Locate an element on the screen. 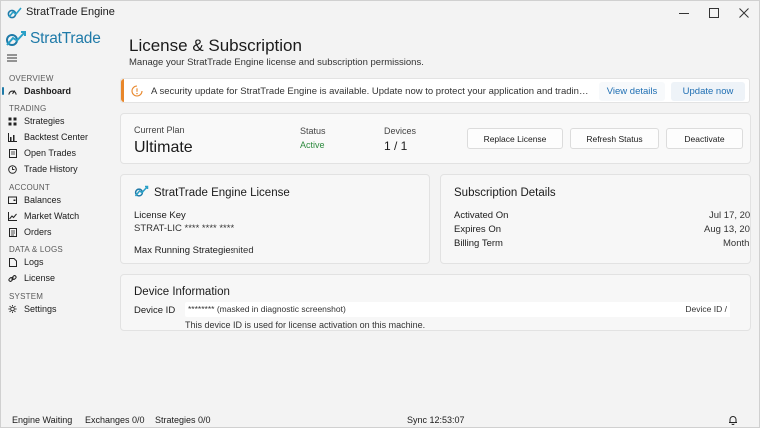  status-badge: Active is located at coordinates (312, 145).